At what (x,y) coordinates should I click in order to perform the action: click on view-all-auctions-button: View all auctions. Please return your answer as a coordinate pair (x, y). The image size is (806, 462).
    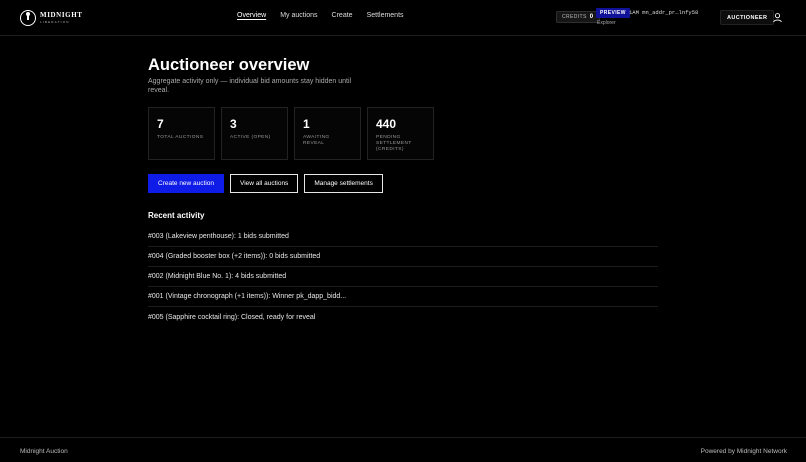
    Looking at the image, I should click on (264, 183).